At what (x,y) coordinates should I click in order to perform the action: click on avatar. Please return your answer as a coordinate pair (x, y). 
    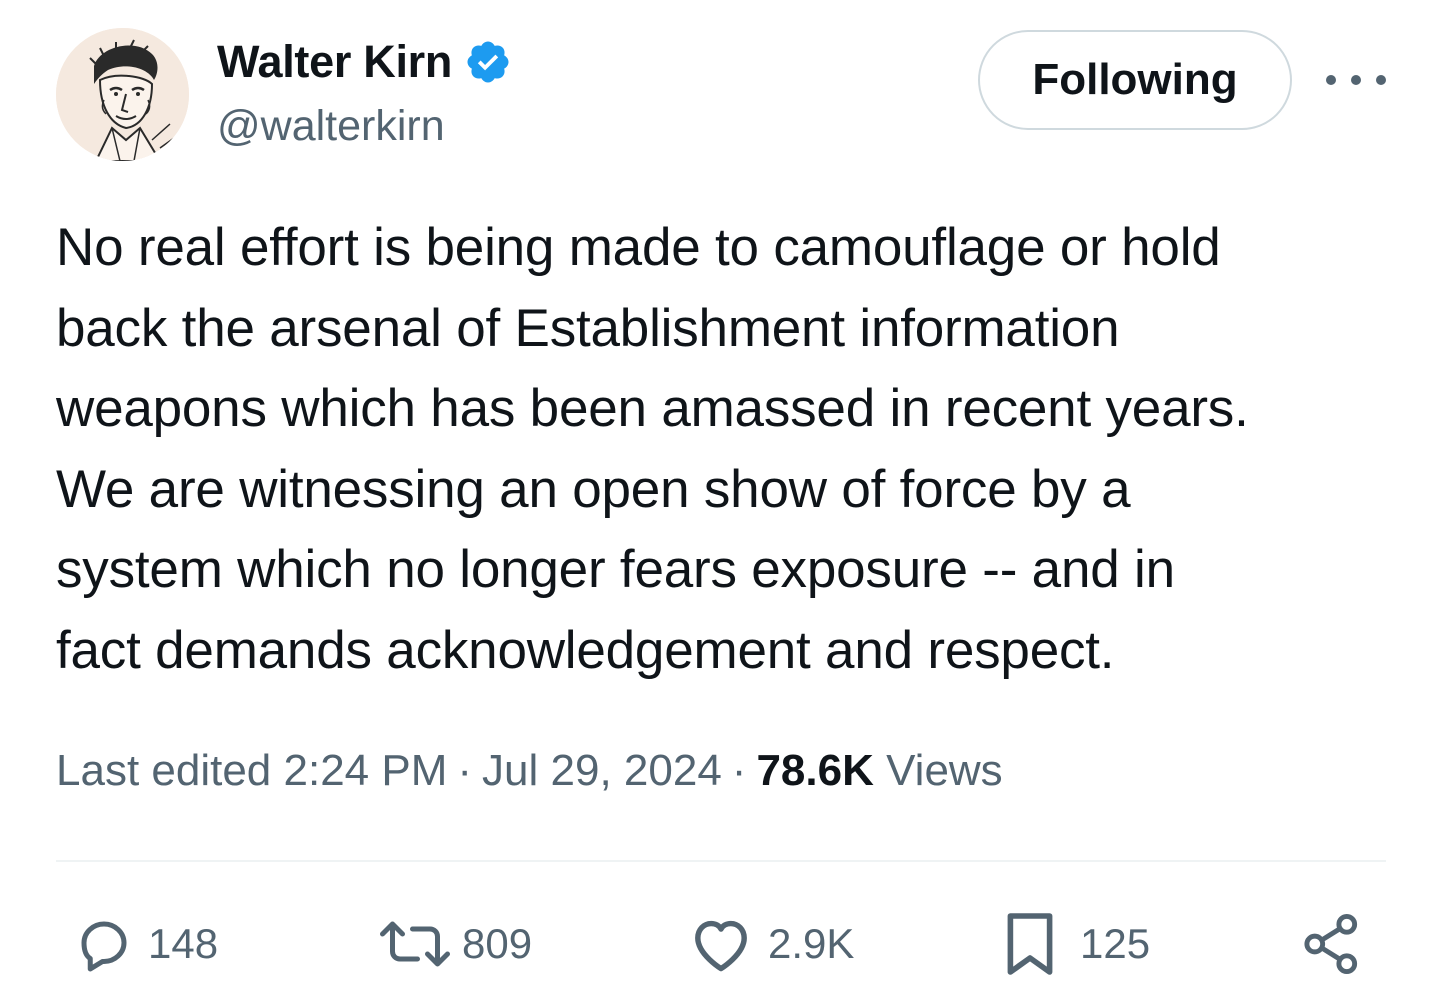
    Looking at the image, I should click on (122, 94).